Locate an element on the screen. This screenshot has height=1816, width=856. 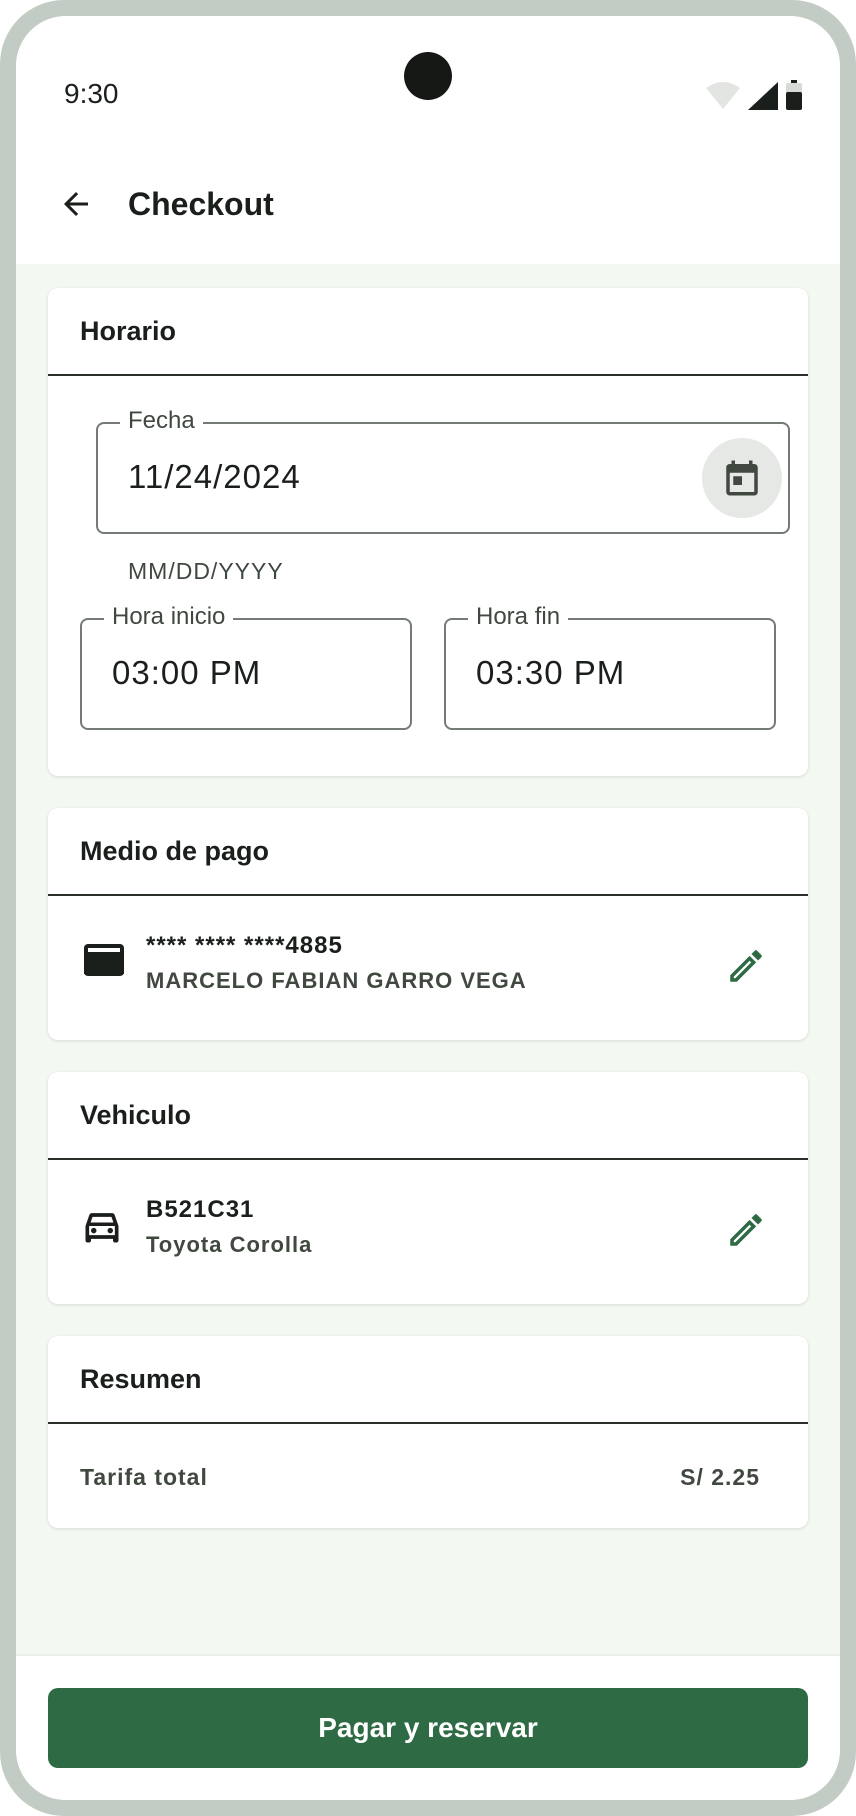
card-holder: MARCELO FABIAN GARRO VEGA is located at coordinates (336, 980).